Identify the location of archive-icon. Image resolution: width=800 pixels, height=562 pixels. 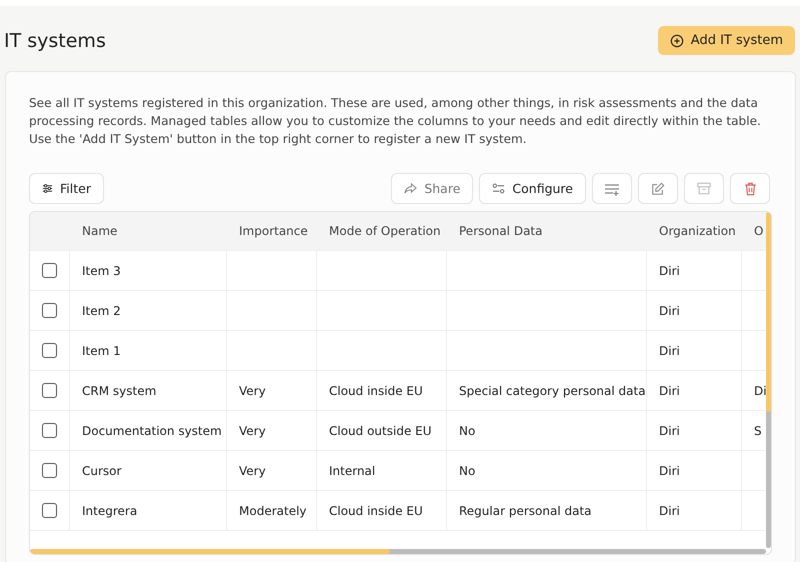
(704, 188).